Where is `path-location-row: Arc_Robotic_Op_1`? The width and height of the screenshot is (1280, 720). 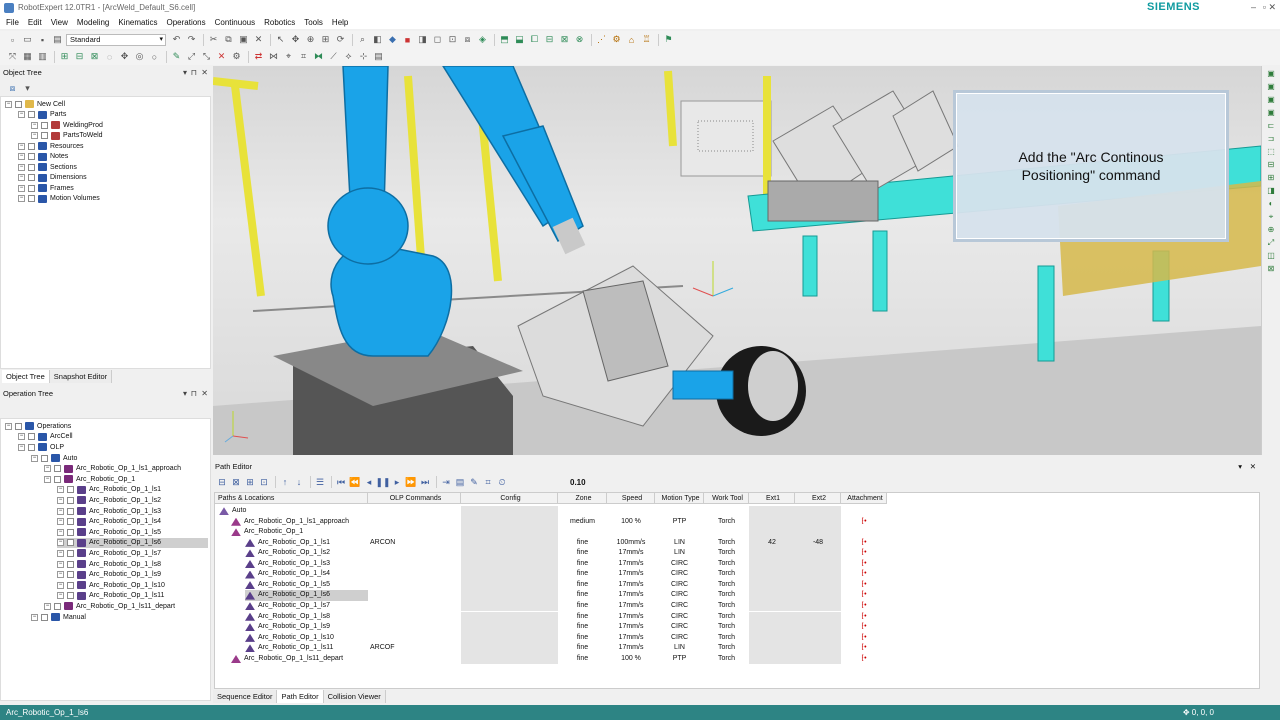
path-location-row: Arc_Robotic_Op_1 is located at coordinates (299, 532).